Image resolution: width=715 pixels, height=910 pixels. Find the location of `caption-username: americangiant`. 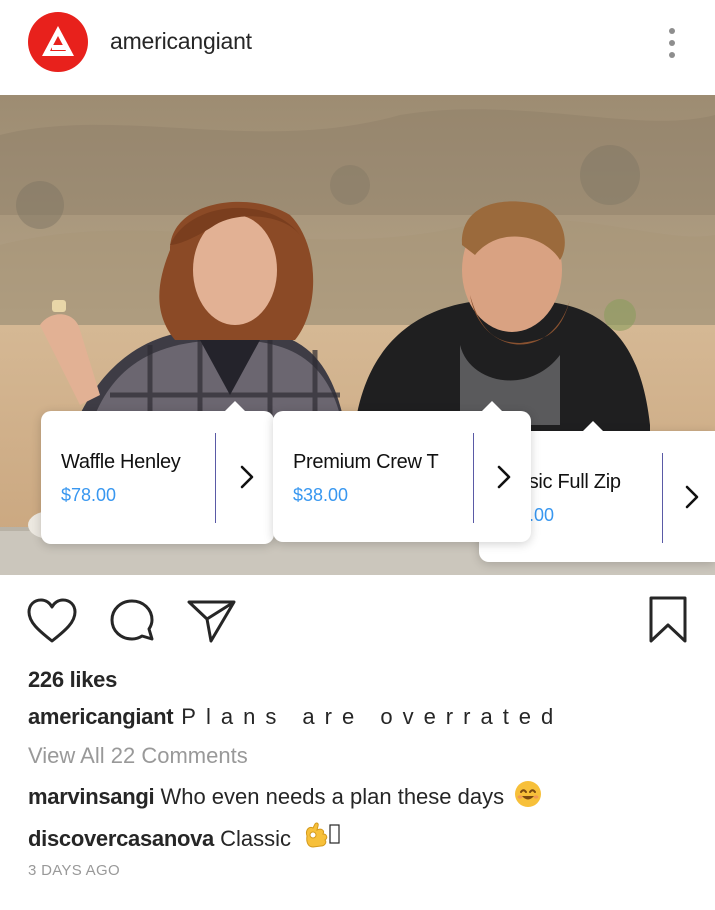

caption-username: americangiant is located at coordinates (101, 716).